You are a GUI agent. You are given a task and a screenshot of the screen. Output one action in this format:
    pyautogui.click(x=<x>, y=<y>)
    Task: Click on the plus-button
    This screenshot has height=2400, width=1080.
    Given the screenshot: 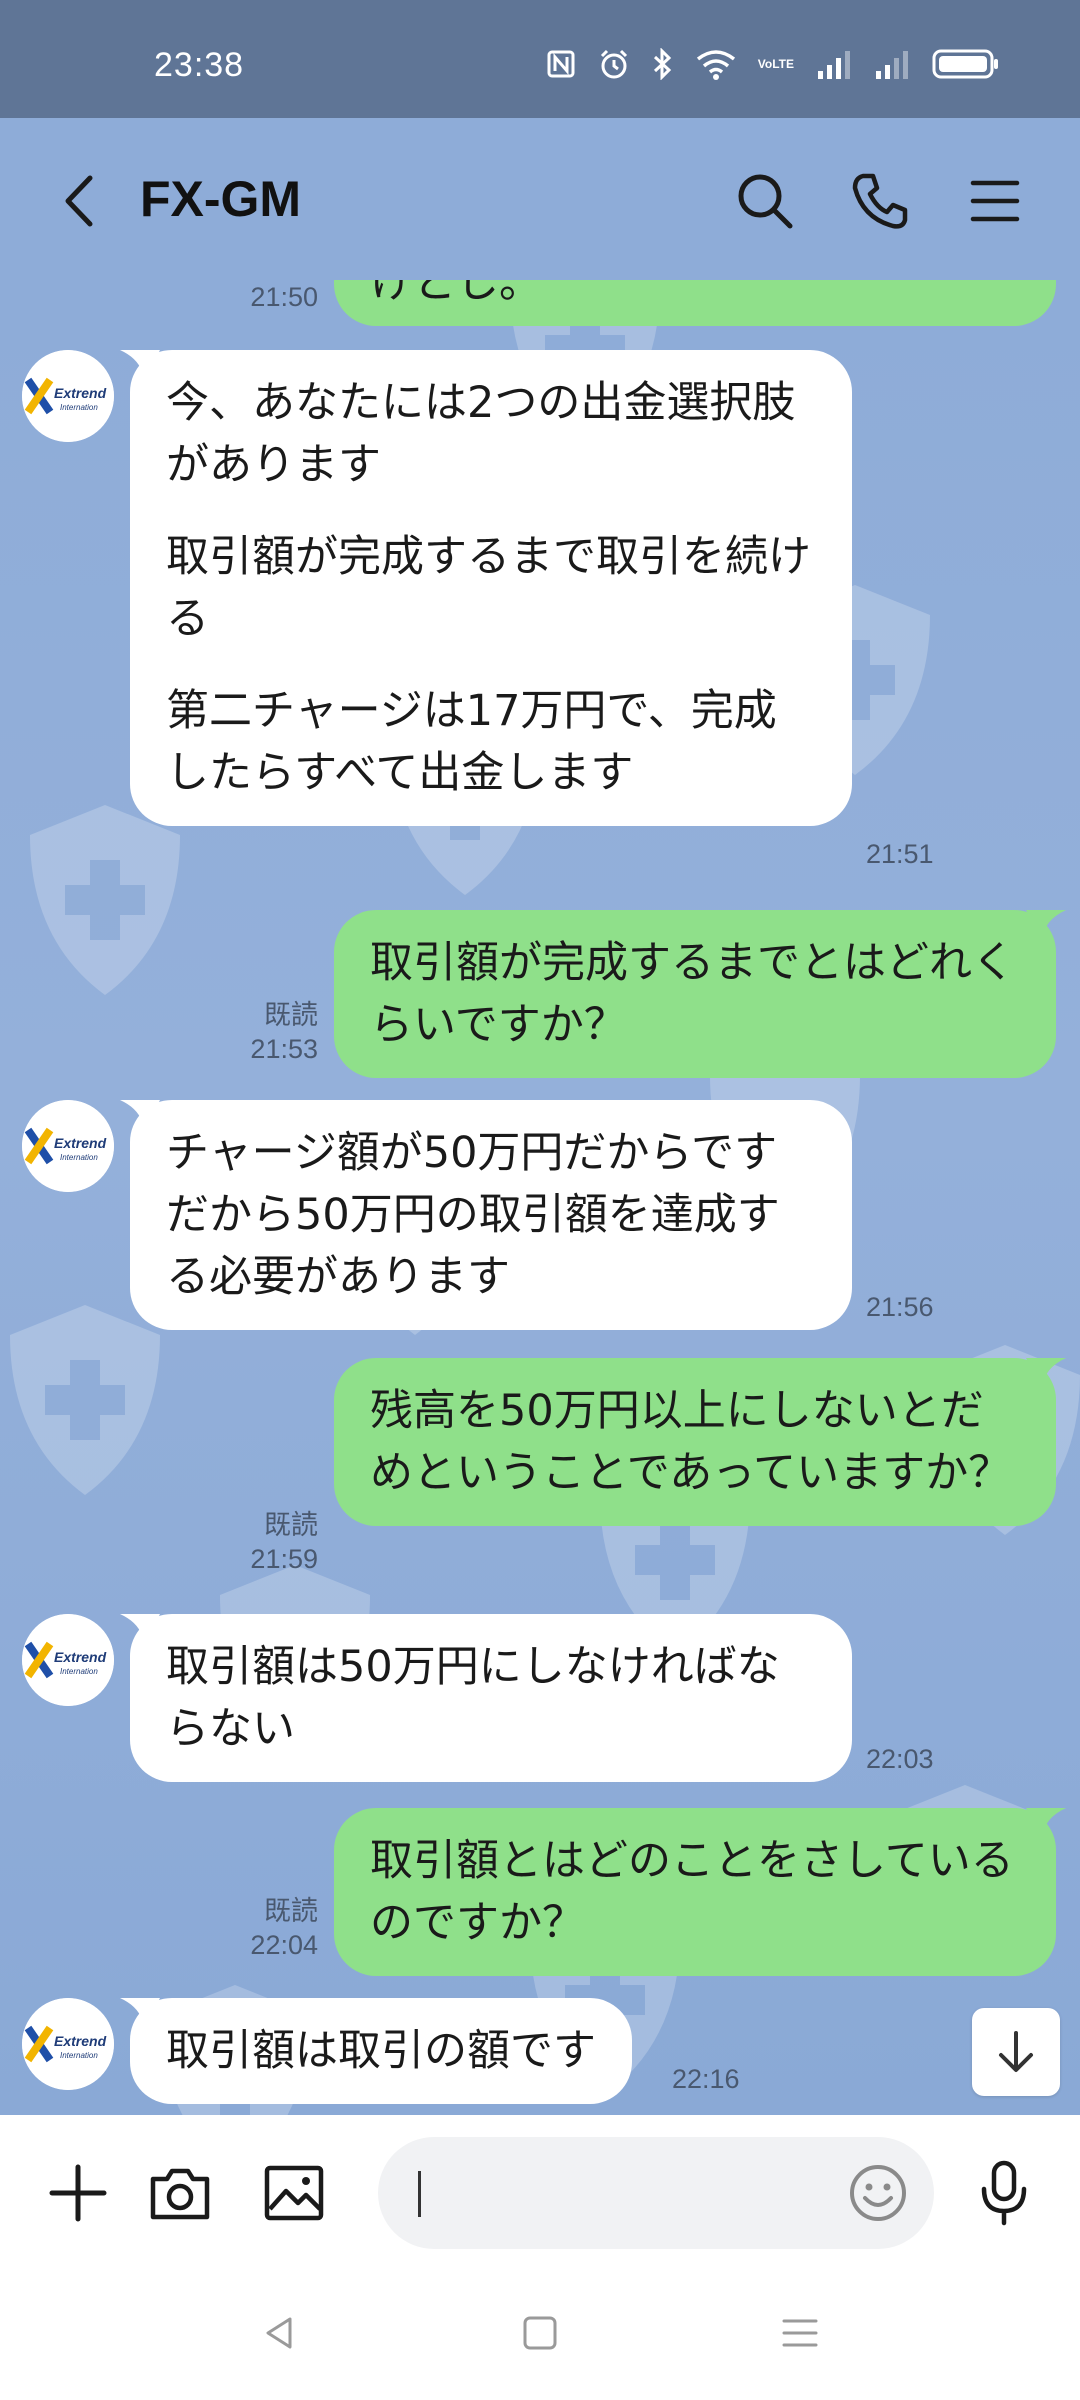 What is the action you would take?
    pyautogui.click(x=78, y=2193)
    